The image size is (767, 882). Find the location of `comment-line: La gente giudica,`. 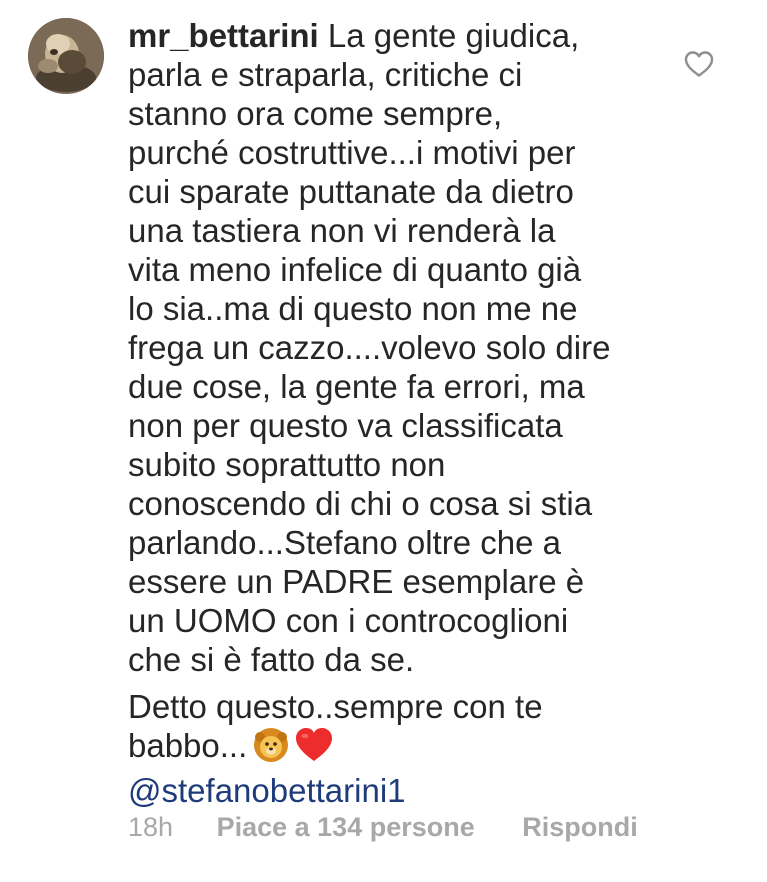

comment-line: La gente giudica, is located at coordinates (453, 35).